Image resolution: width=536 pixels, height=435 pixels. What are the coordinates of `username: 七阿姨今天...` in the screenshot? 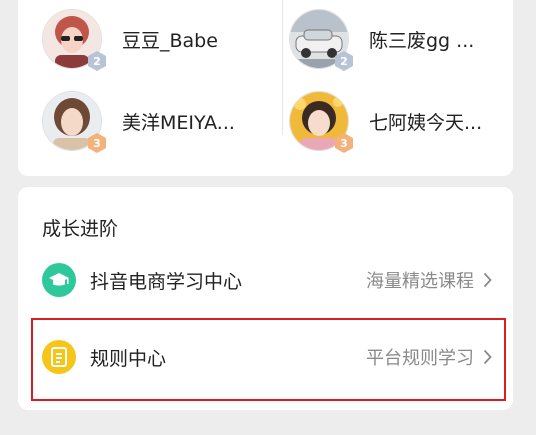 It's located at (426, 122).